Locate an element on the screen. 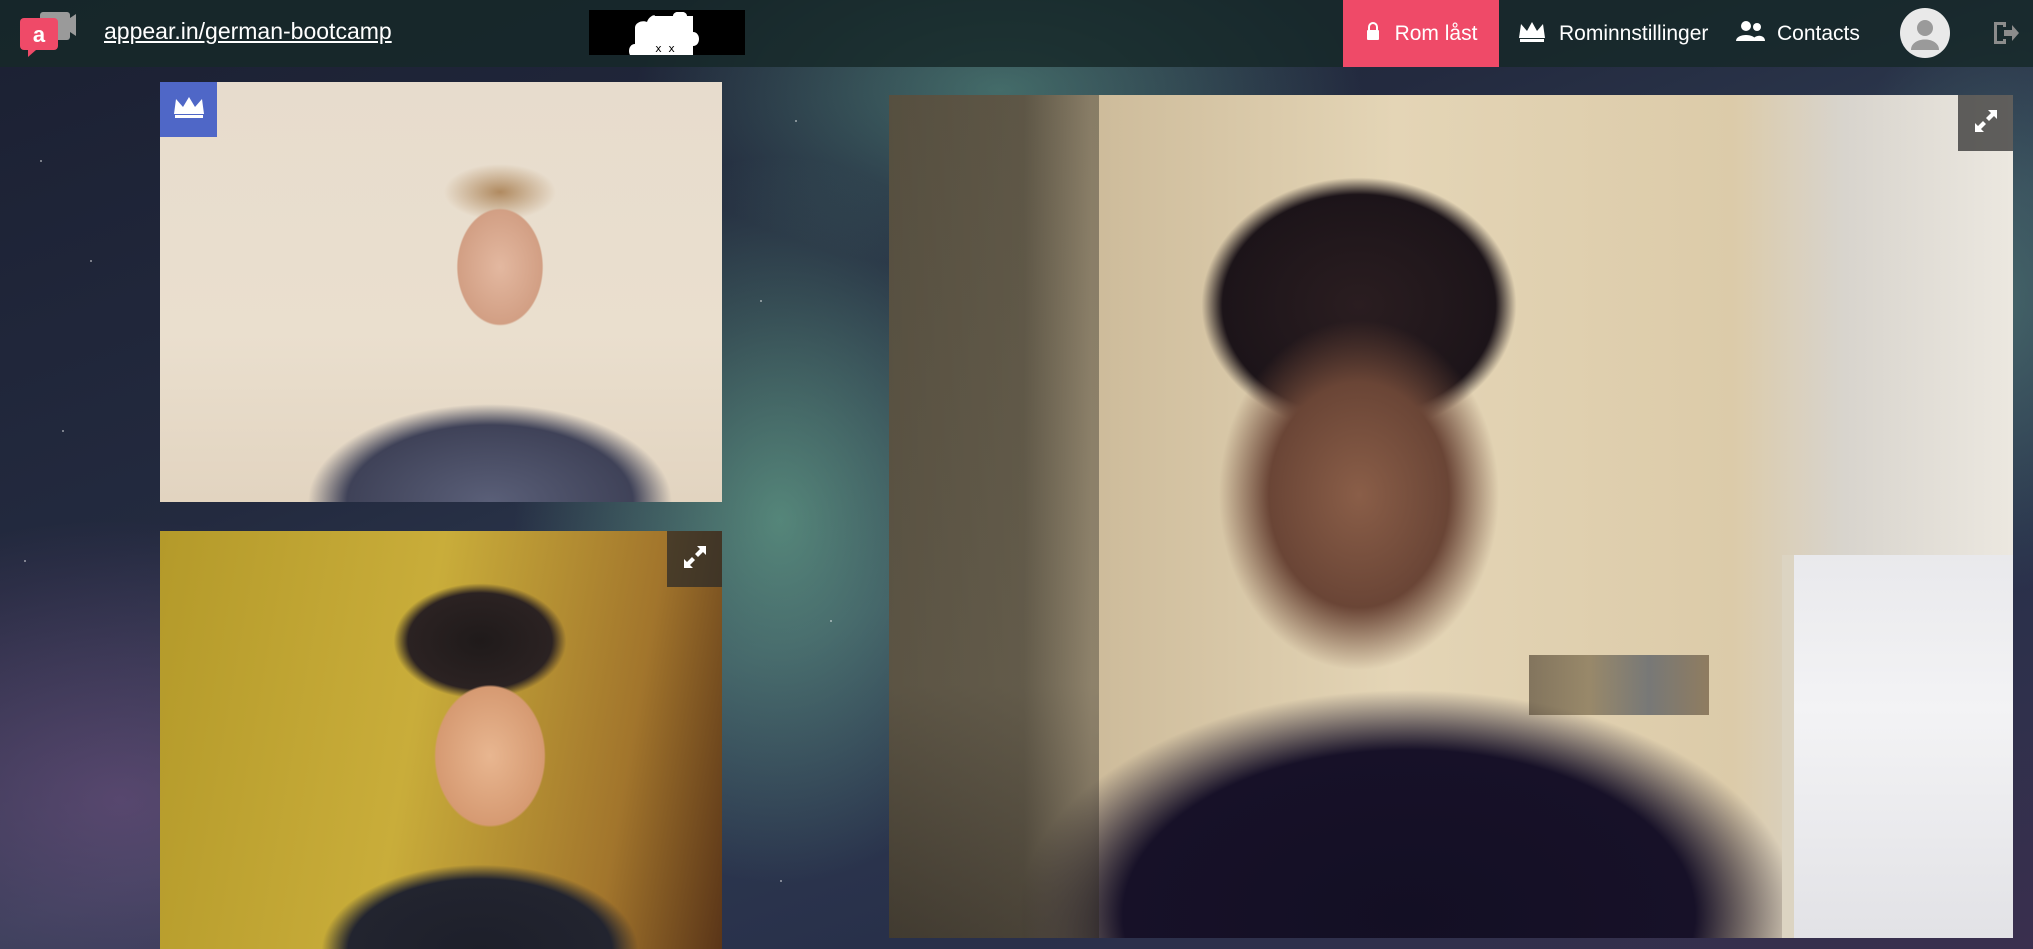  video-background-shelf is located at coordinates (1619, 685).